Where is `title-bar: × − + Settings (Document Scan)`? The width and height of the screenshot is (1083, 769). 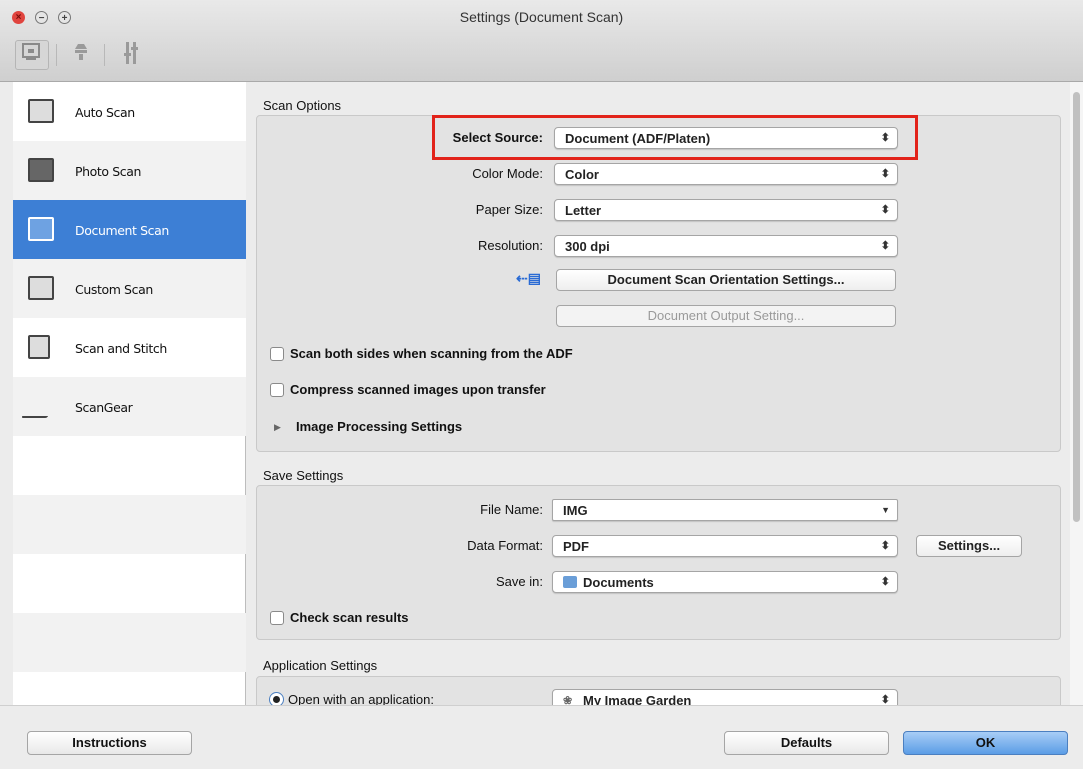
title-bar: × − + Settings (Document Scan) is located at coordinates (541, 41).